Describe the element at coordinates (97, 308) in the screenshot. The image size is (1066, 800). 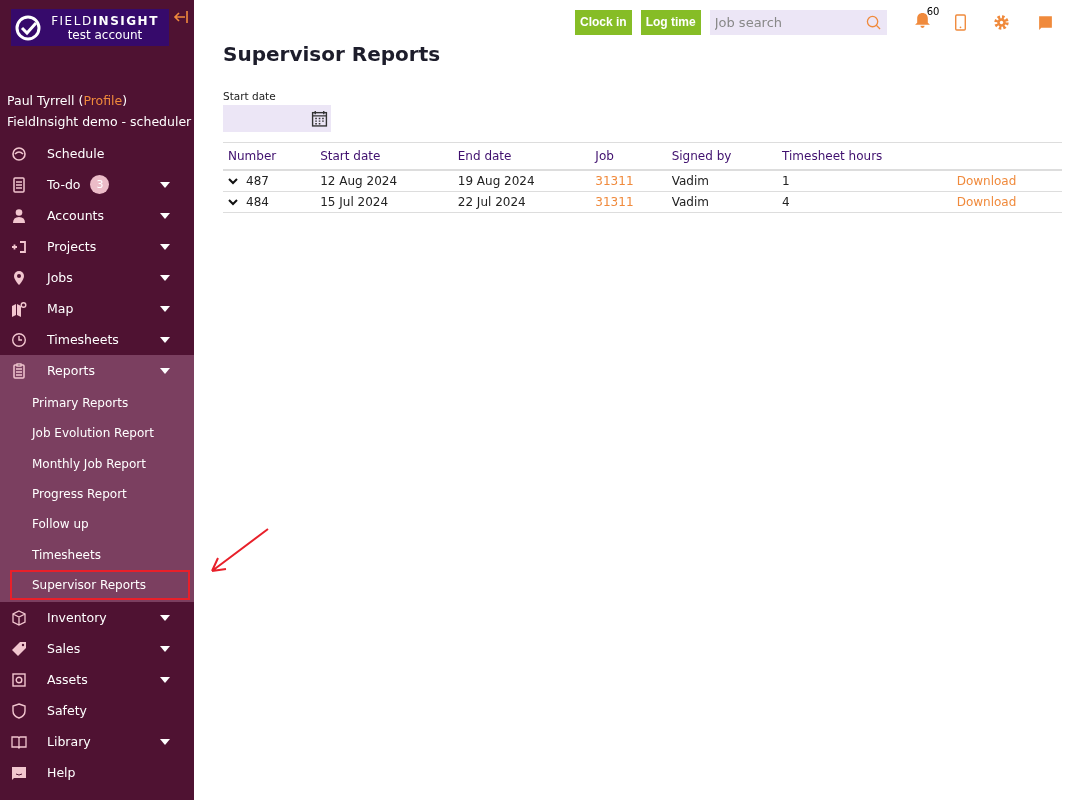
I see `nav-item: Map` at that location.